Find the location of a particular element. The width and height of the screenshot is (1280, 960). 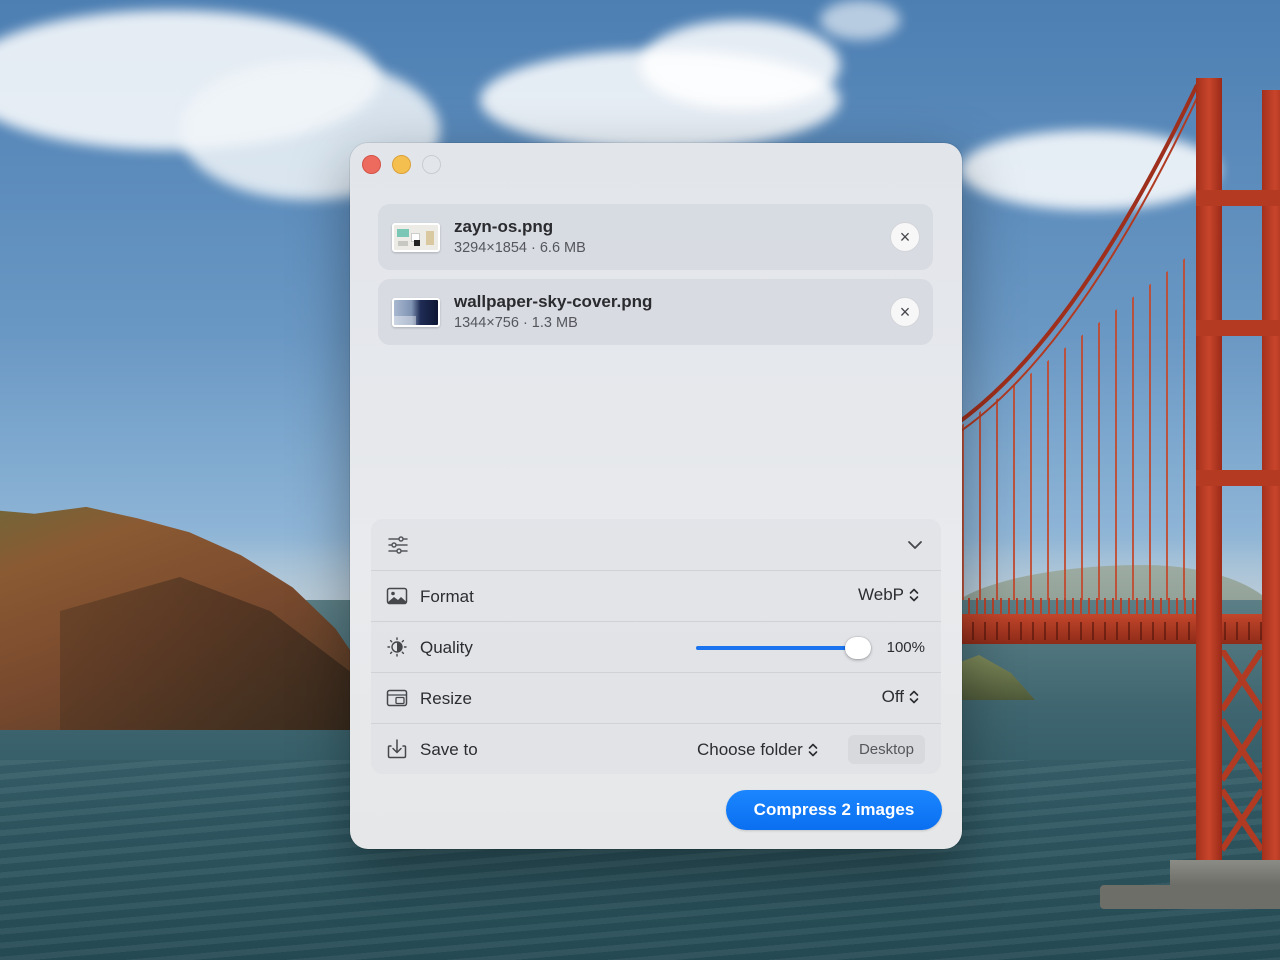

file-name: zayn-os.png is located at coordinates (504, 226).